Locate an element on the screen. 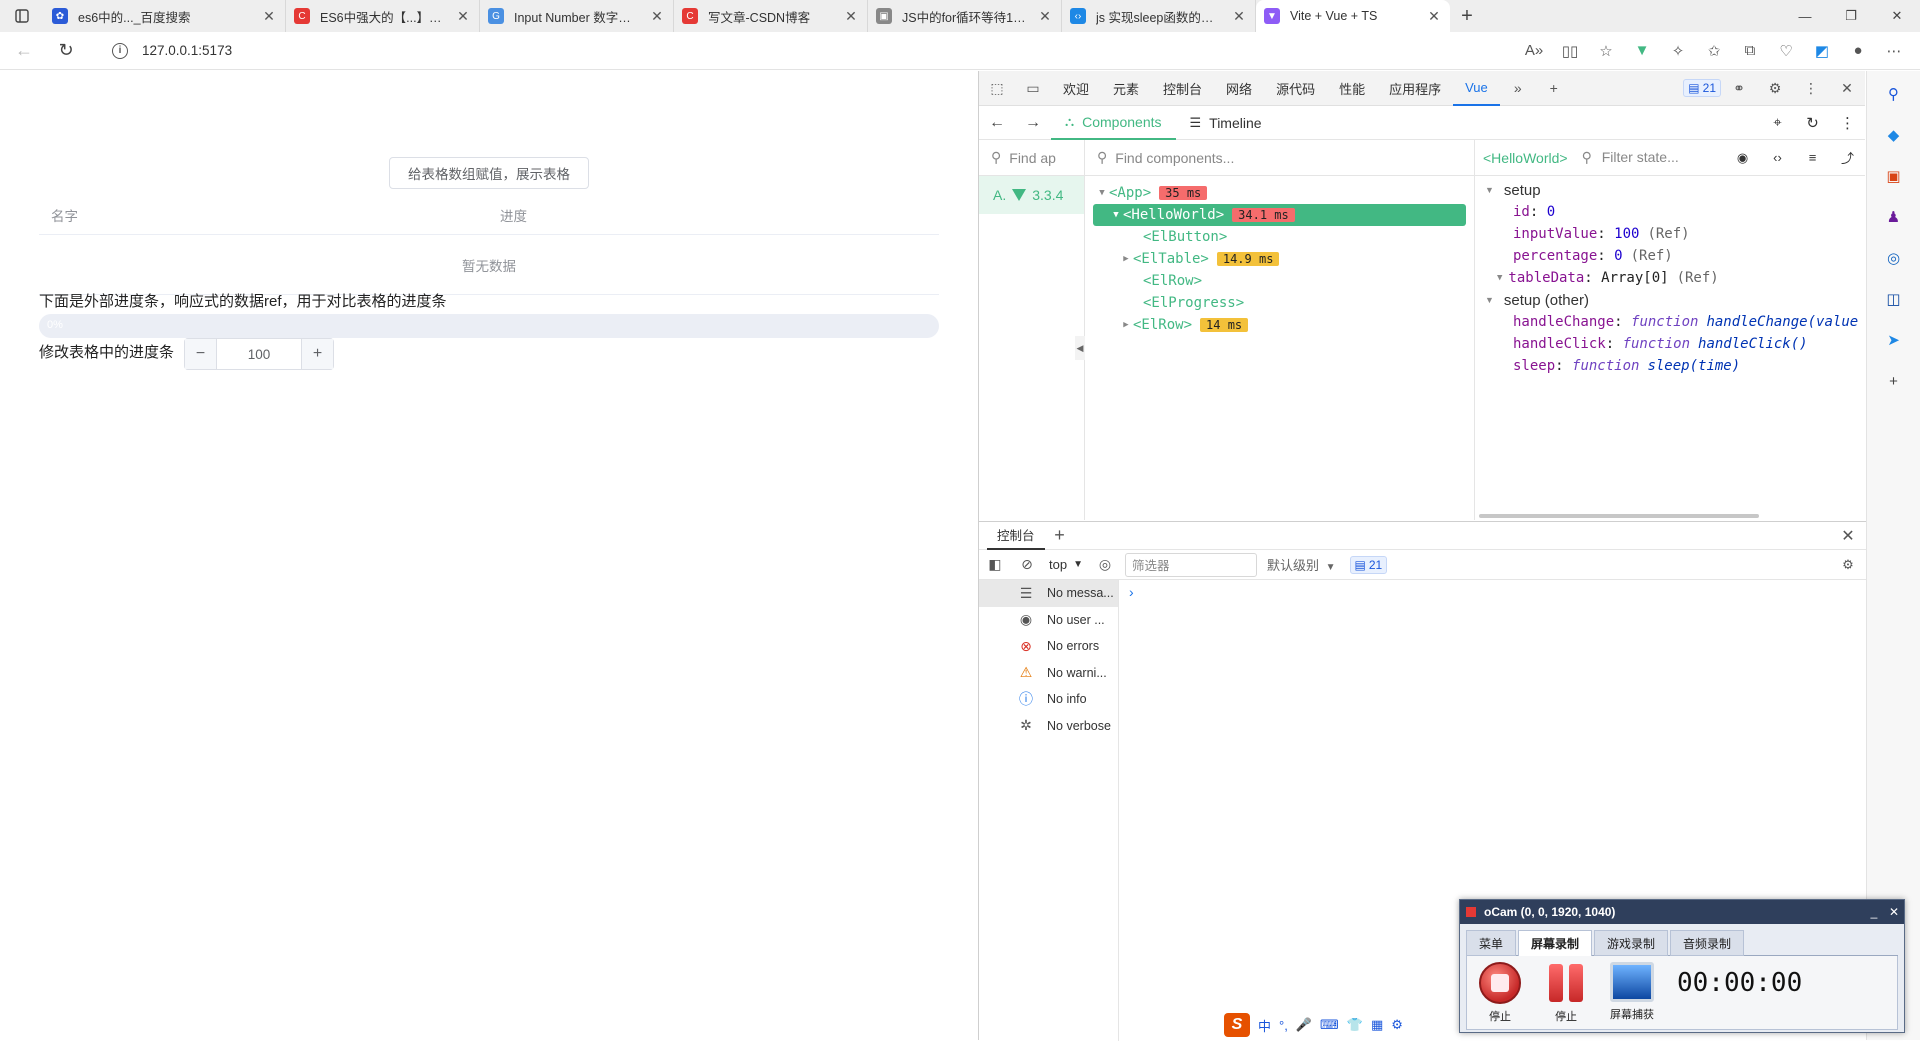  devtools-tab: 控制台 is located at coordinates (1182, 88).